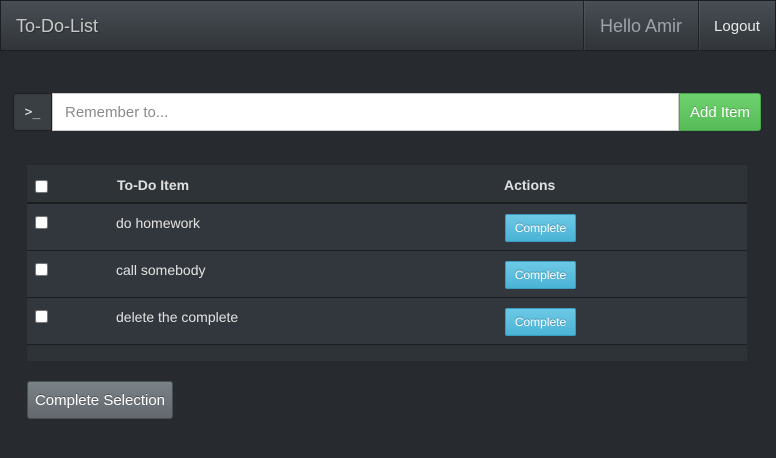 This screenshot has height=458, width=776. Describe the element at coordinates (153, 185) in the screenshot. I see `column-header-item: To-Do Item` at that location.